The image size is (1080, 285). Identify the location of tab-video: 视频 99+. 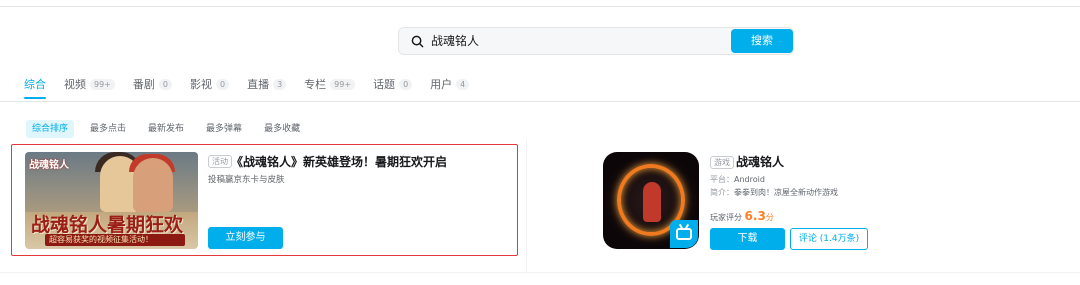
(89, 84).